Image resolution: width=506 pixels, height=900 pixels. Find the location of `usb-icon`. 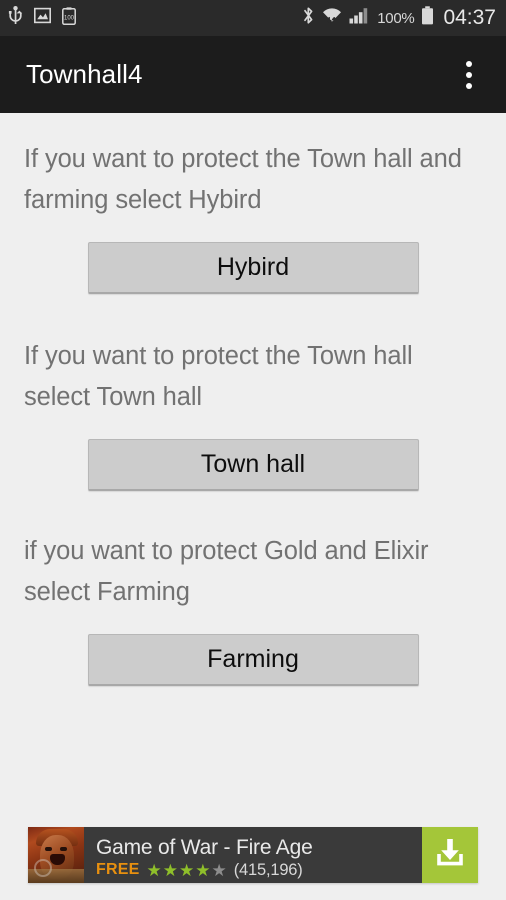

usb-icon is located at coordinates (15, 18).